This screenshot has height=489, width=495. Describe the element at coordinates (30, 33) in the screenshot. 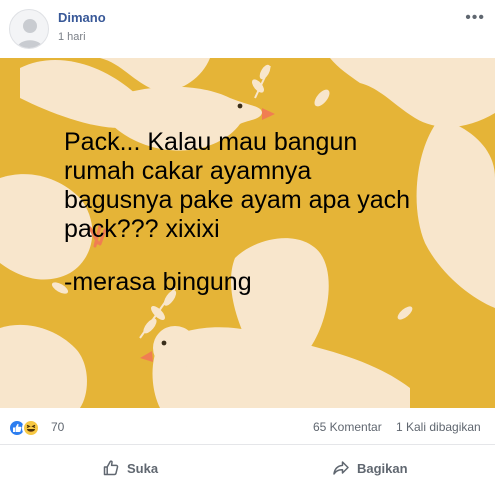

I see `default-avatar-icon` at that location.